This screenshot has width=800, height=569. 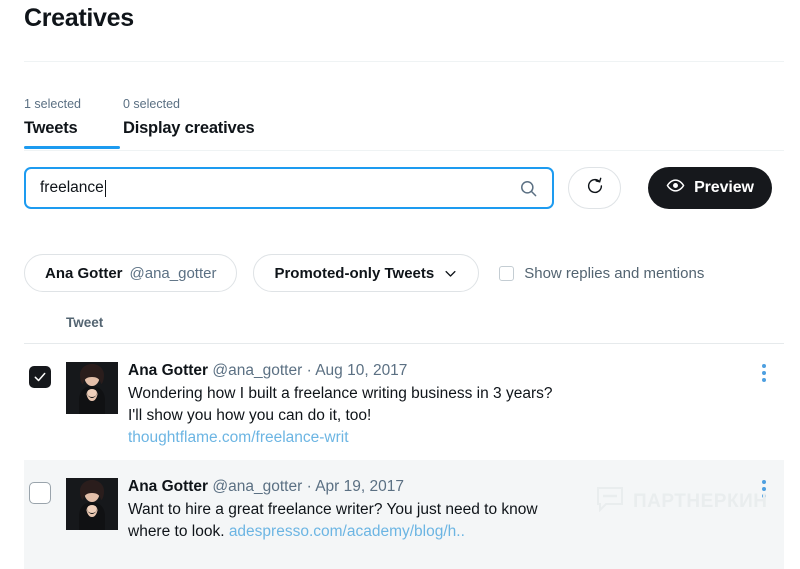 What do you see at coordinates (72, 188) in the screenshot?
I see `search-input-value: freelance` at bounding box center [72, 188].